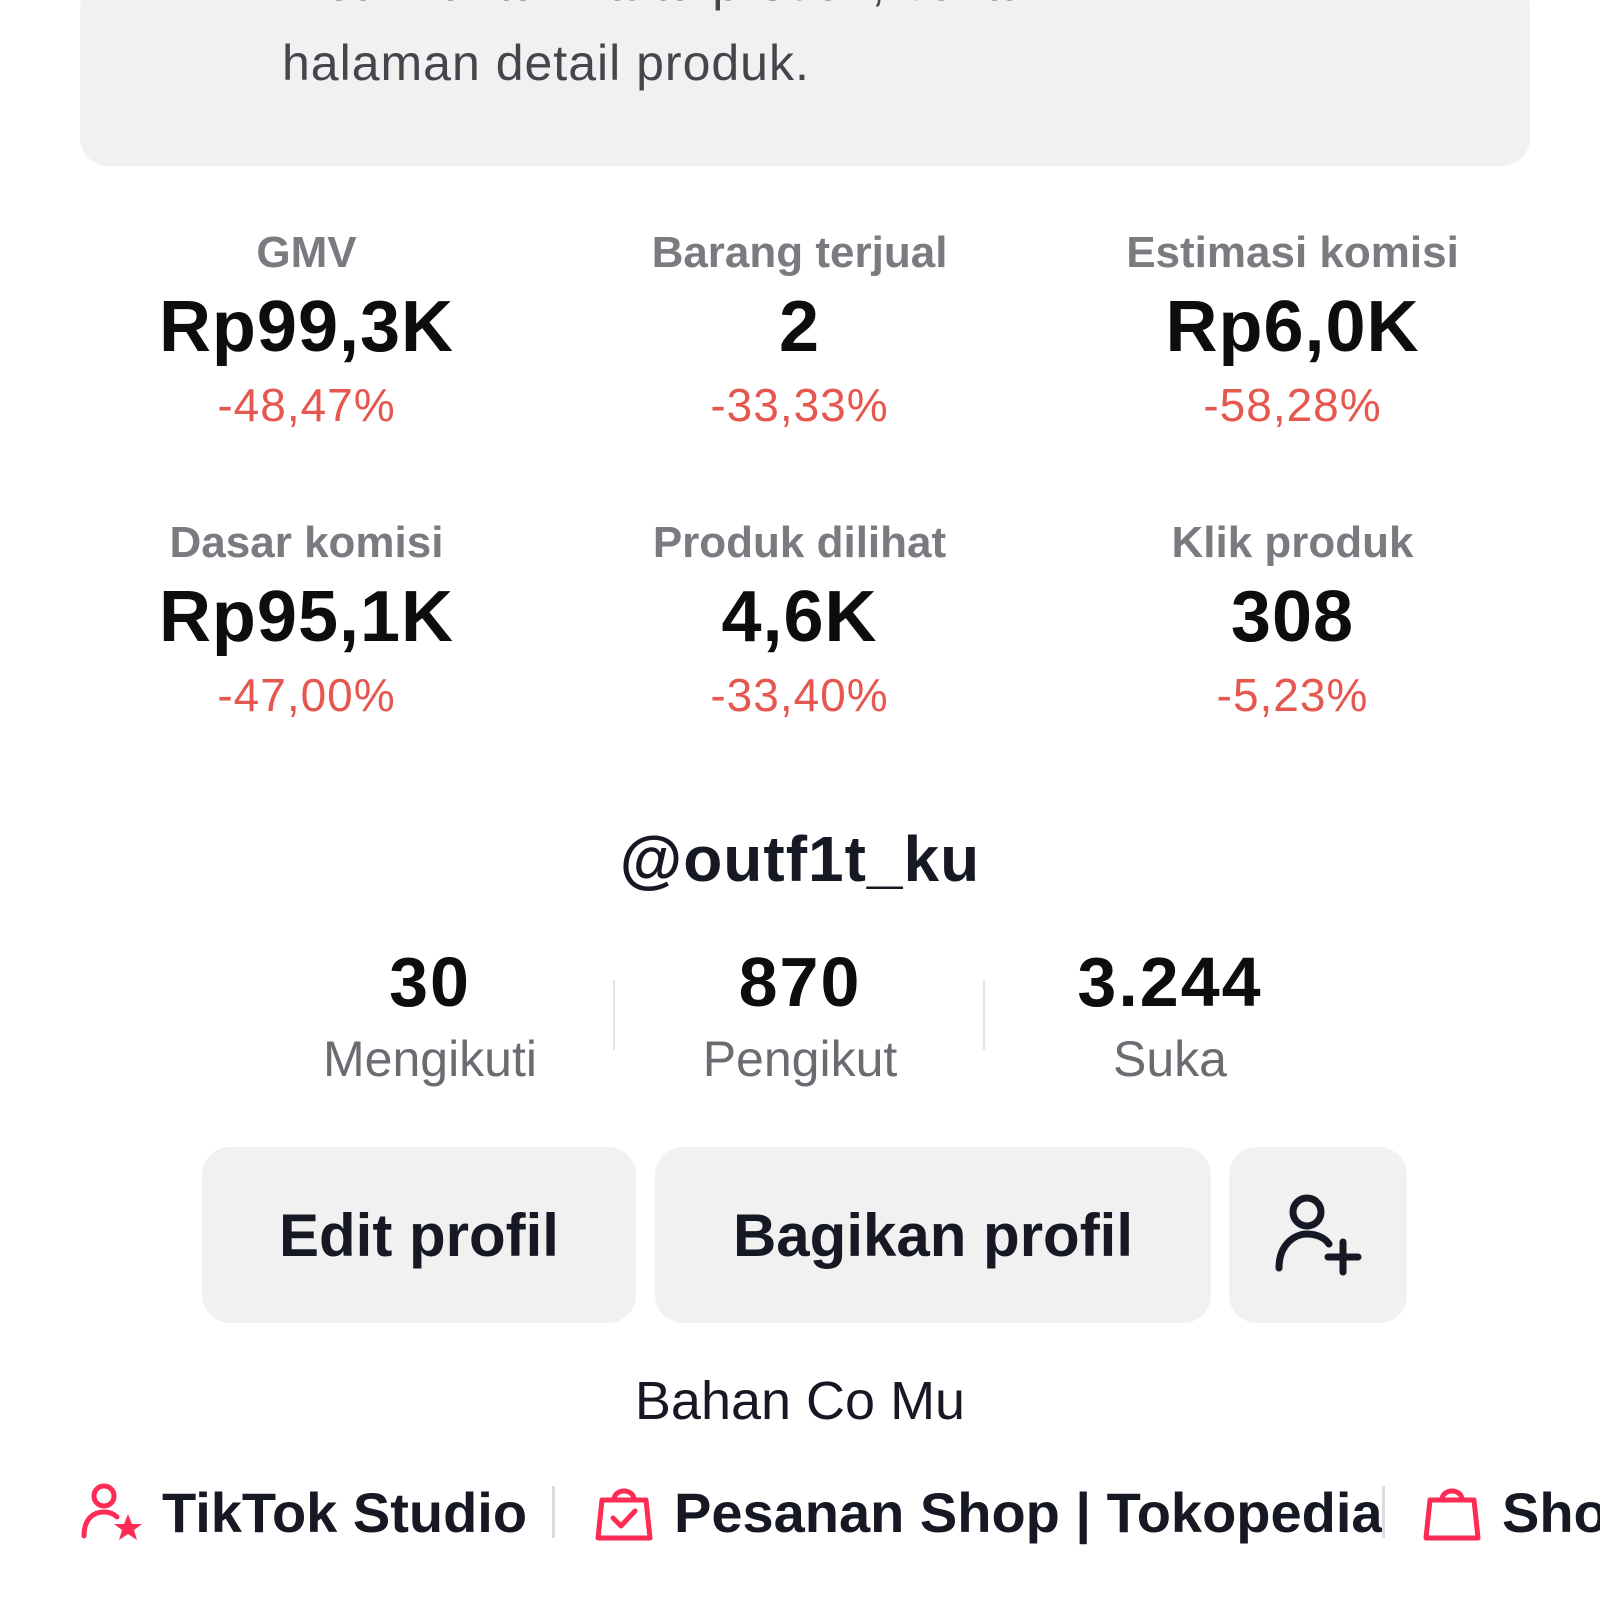 Image resolution: width=1600 pixels, height=1600 pixels. What do you see at coordinates (546, 63) in the screenshot?
I see `notice-line-2: halaman detail produk.` at bounding box center [546, 63].